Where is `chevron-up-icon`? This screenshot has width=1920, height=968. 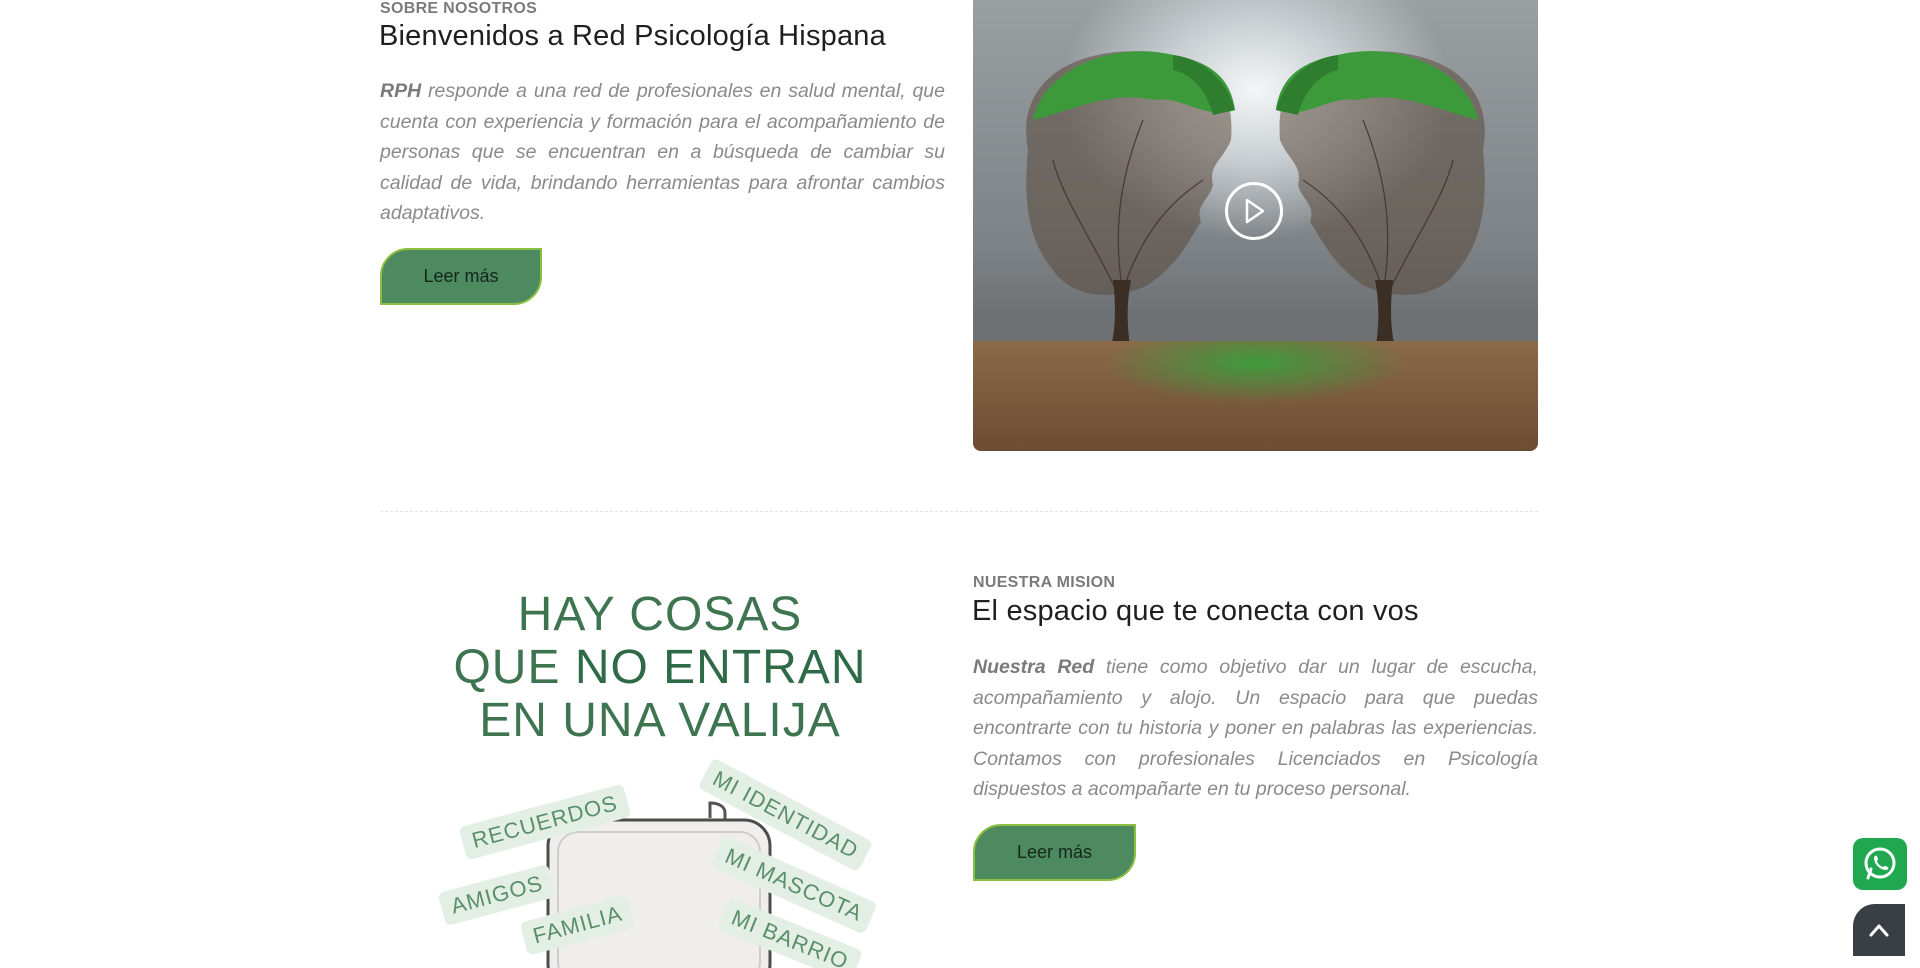
chevron-up-icon is located at coordinates (1879, 930).